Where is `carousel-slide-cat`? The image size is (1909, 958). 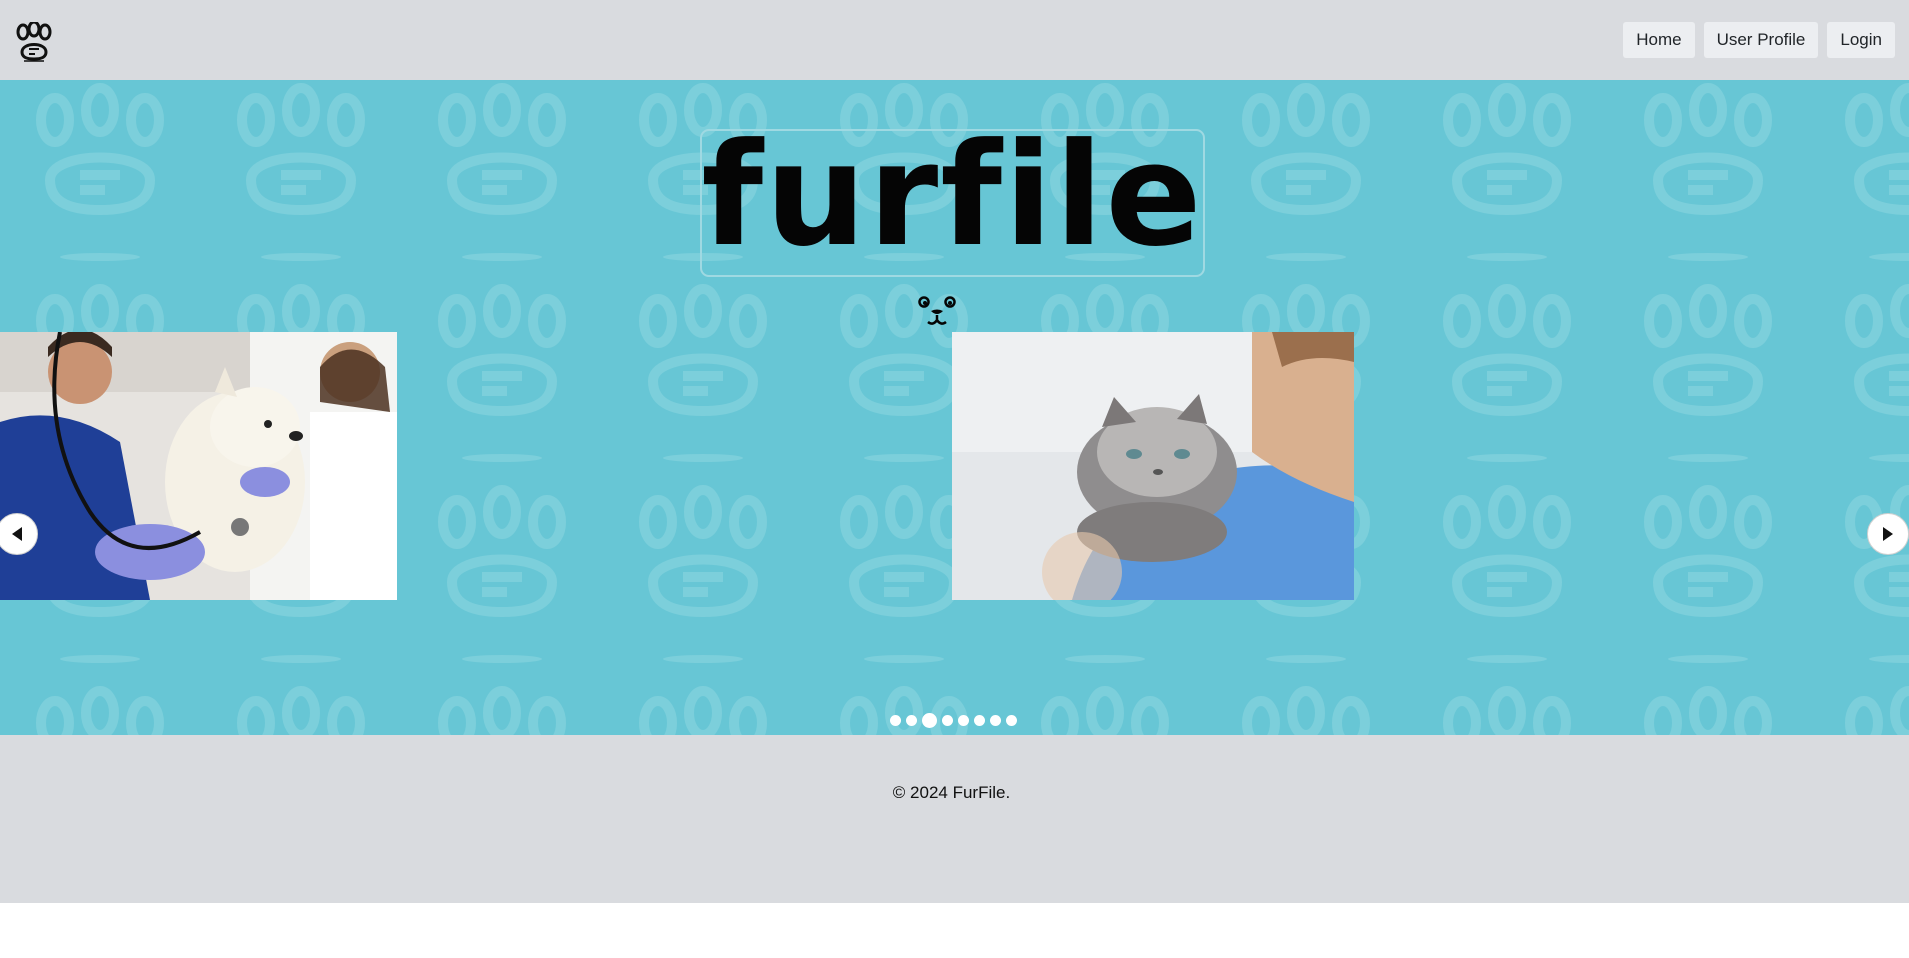
carousel-slide-cat is located at coordinates (1153, 466).